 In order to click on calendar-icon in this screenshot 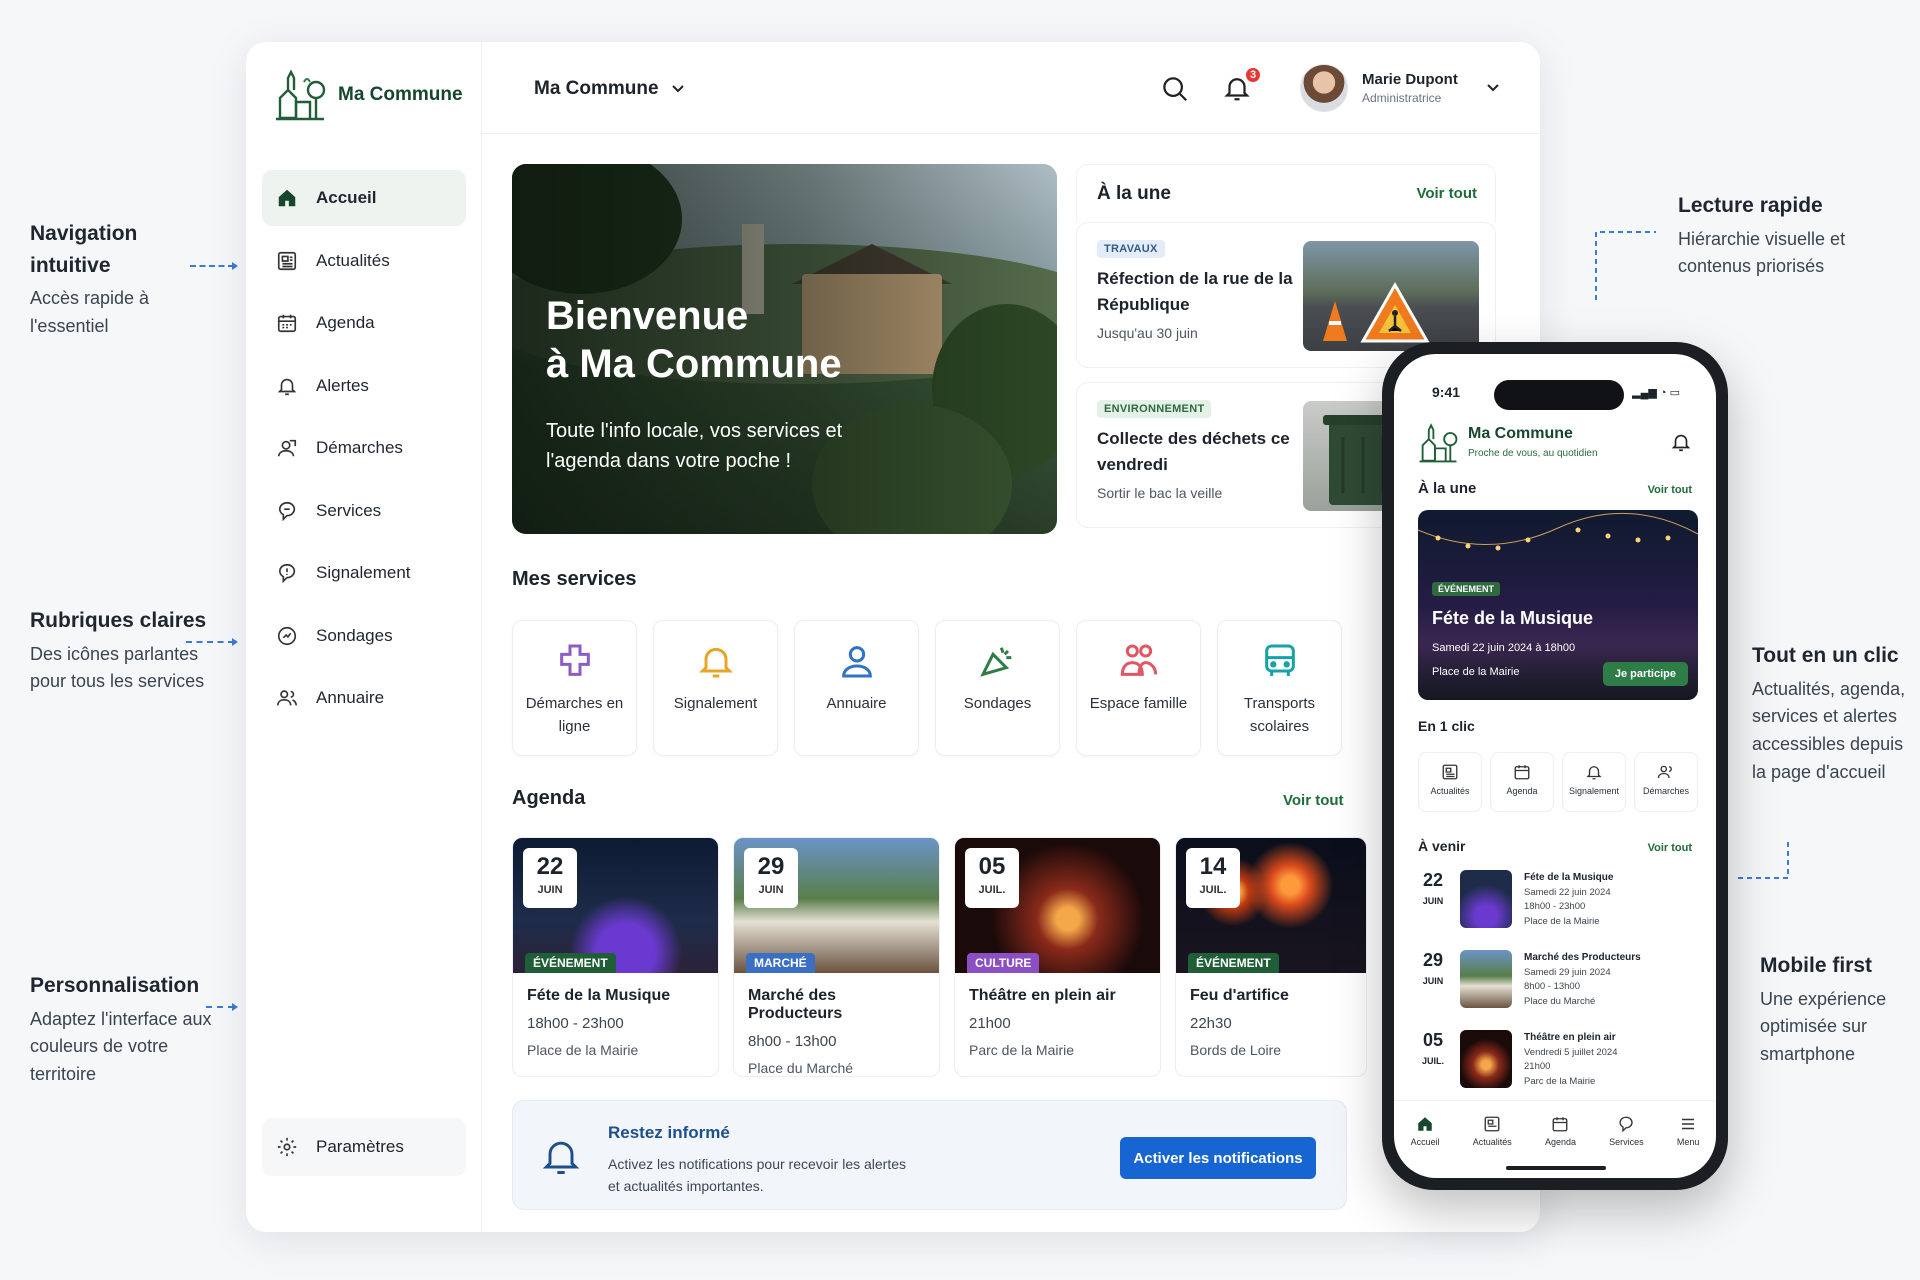, I will do `click(1560, 1124)`.